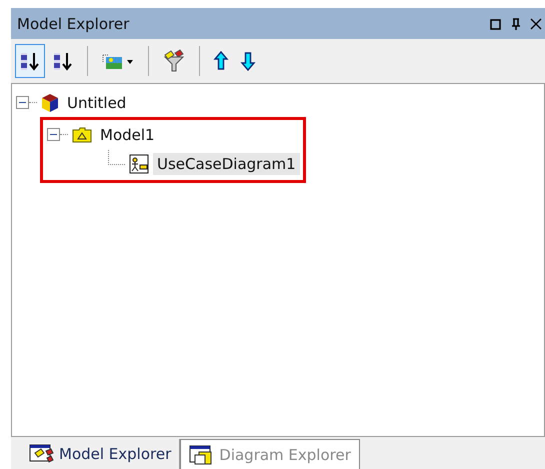 The image size is (545, 469). What do you see at coordinates (73, 23) in the screenshot?
I see `panel-title: Model Explorer` at bounding box center [73, 23].